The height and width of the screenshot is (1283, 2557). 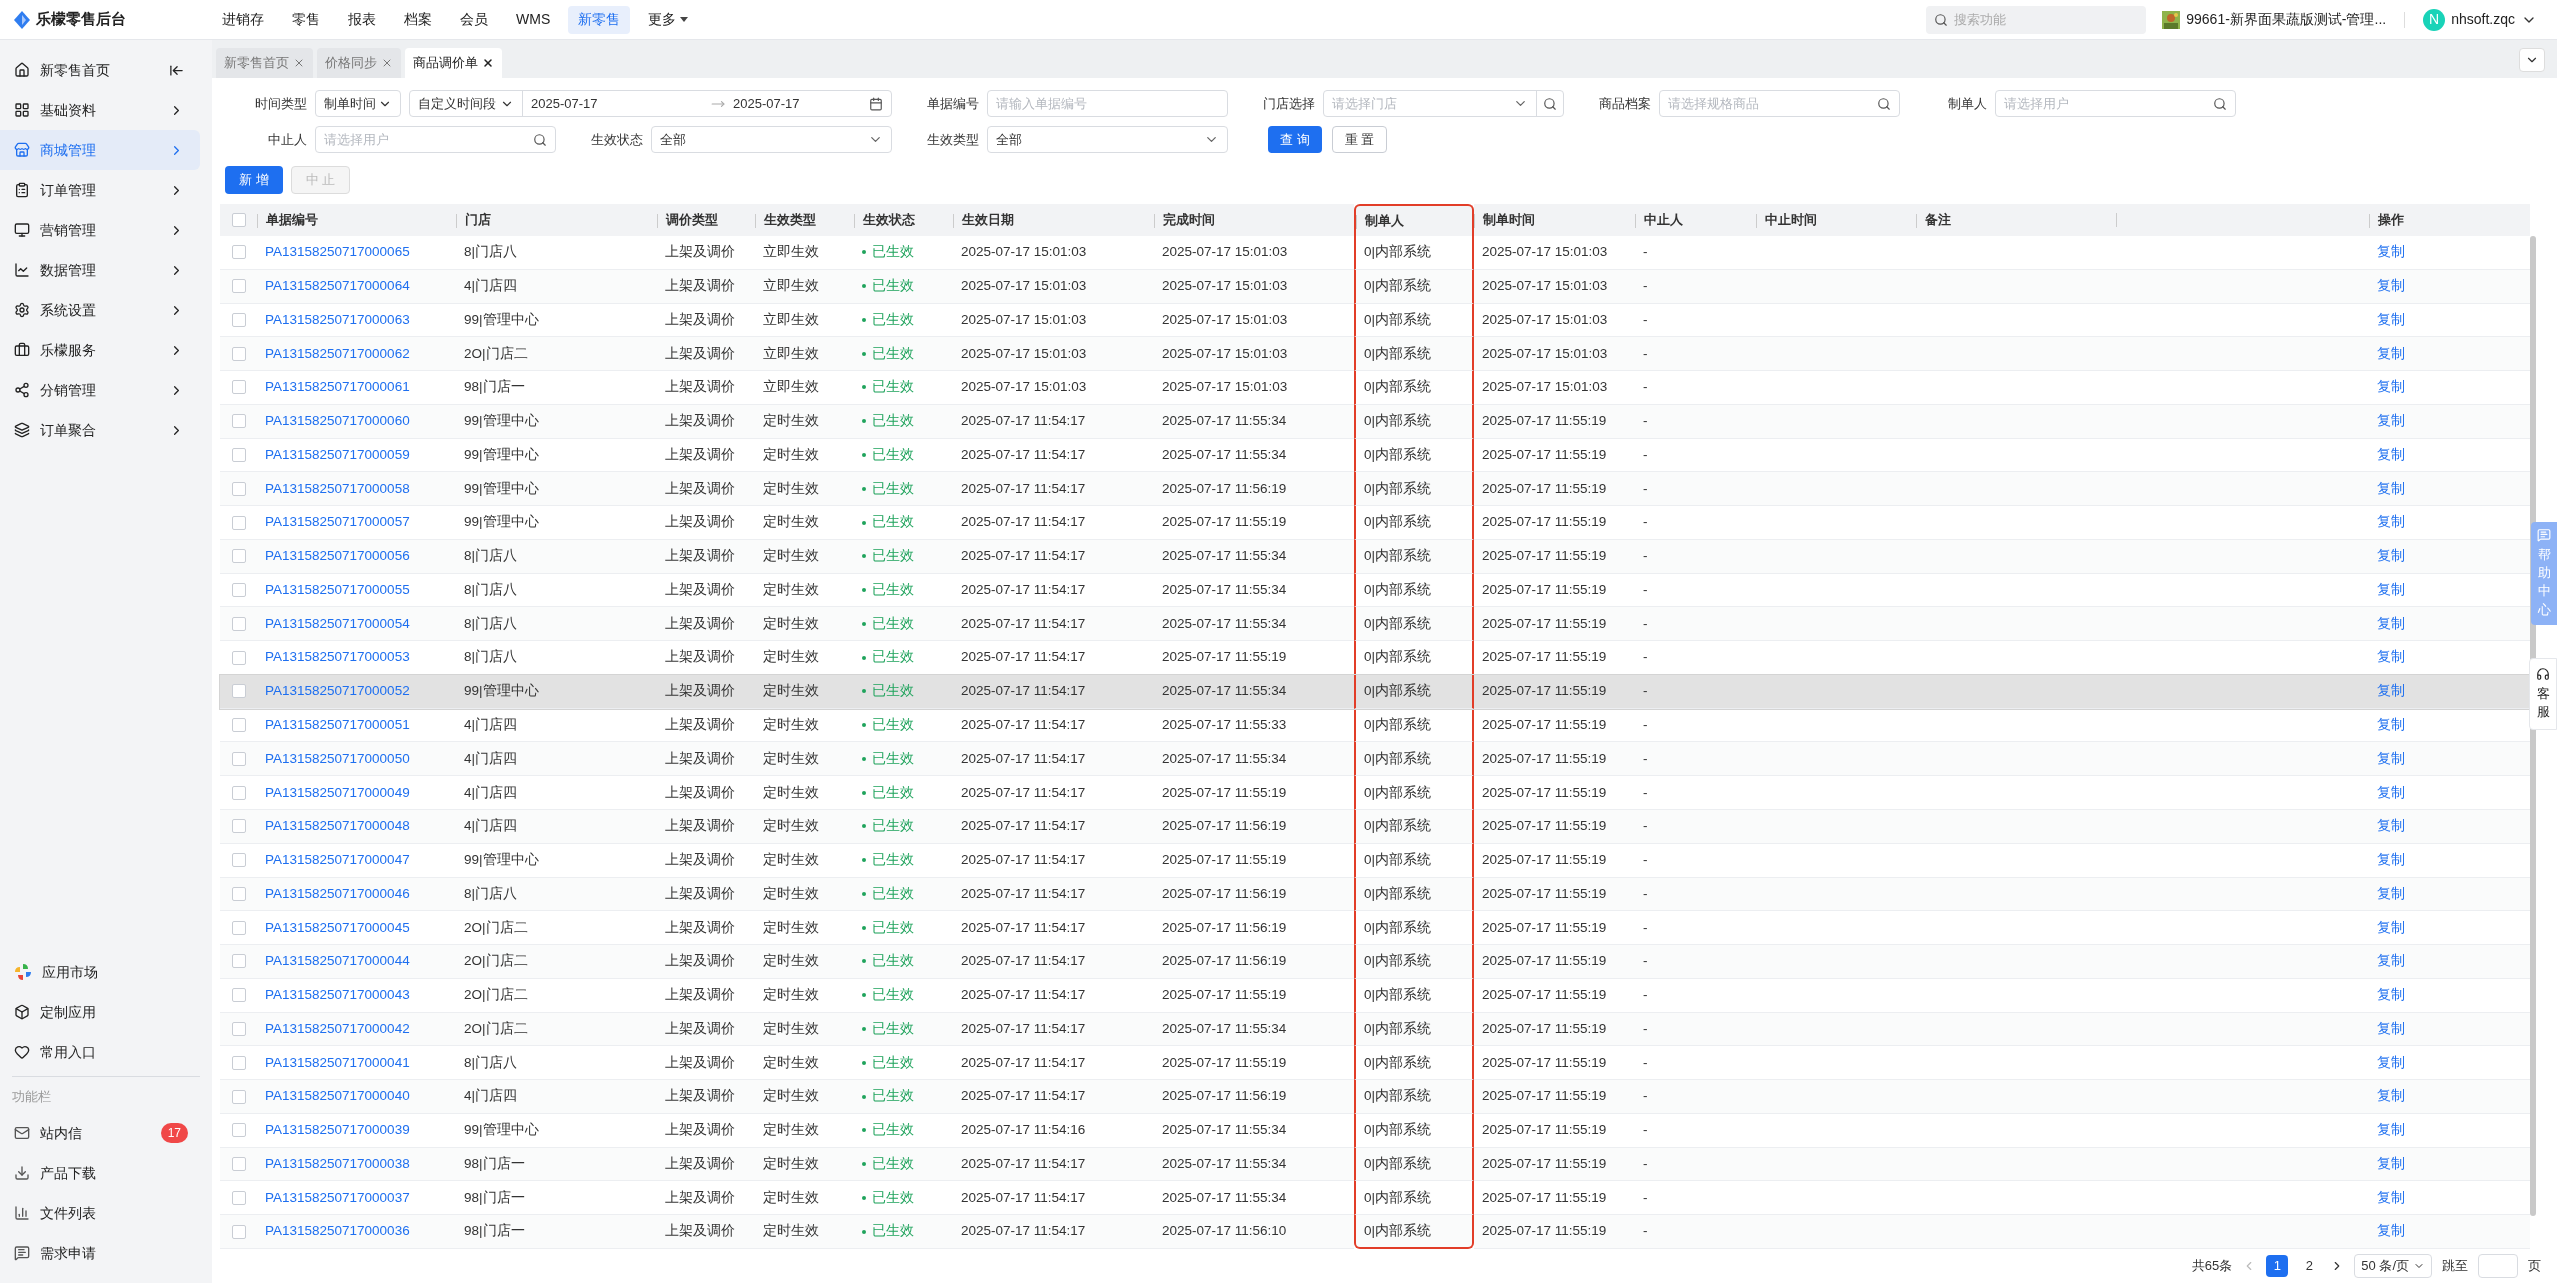 I want to click on sidebar-item: 营销管理, so click(x=100, y=230).